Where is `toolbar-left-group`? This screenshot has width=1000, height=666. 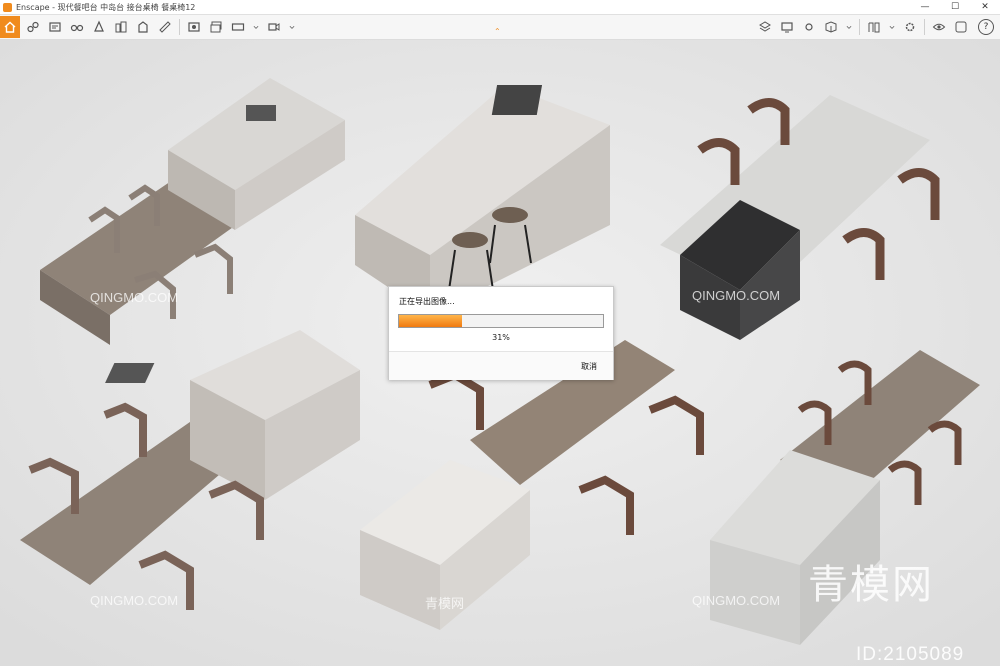
toolbar-left-group is located at coordinates (149, 27).